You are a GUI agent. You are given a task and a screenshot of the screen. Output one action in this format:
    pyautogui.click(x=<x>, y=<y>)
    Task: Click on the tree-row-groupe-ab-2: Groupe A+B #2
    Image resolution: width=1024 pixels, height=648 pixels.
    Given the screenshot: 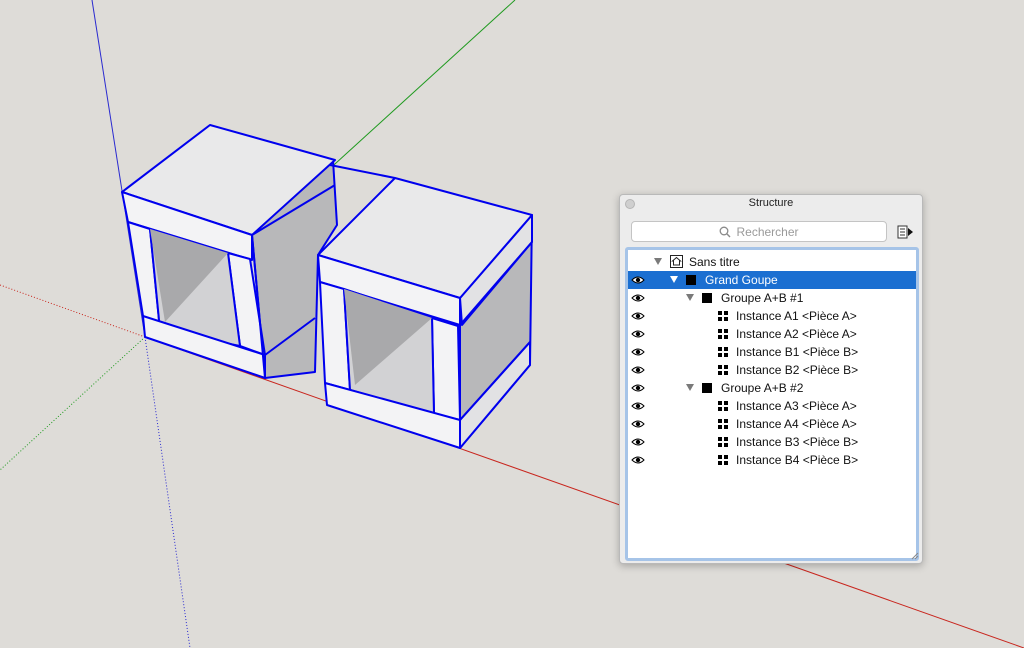 What is the action you would take?
    pyautogui.click(x=772, y=388)
    